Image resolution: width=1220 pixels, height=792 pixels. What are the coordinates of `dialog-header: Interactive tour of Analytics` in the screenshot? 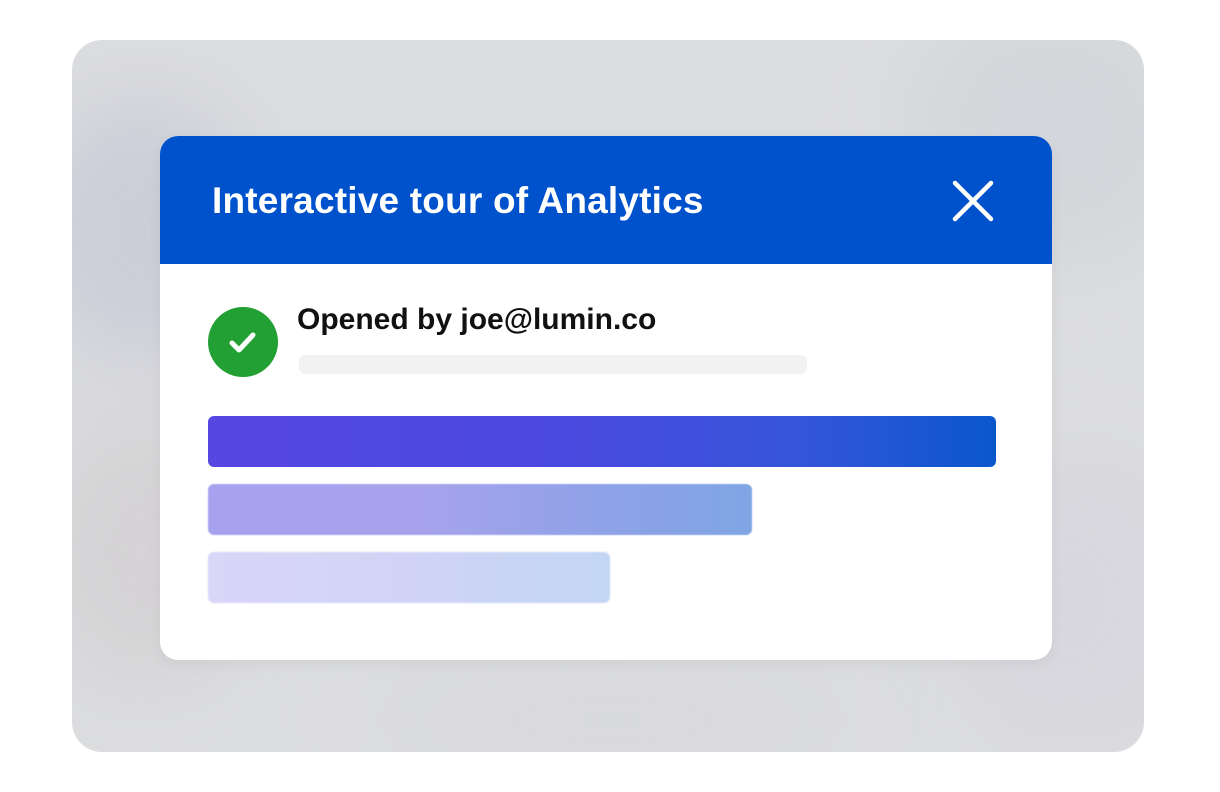 It's located at (606, 200).